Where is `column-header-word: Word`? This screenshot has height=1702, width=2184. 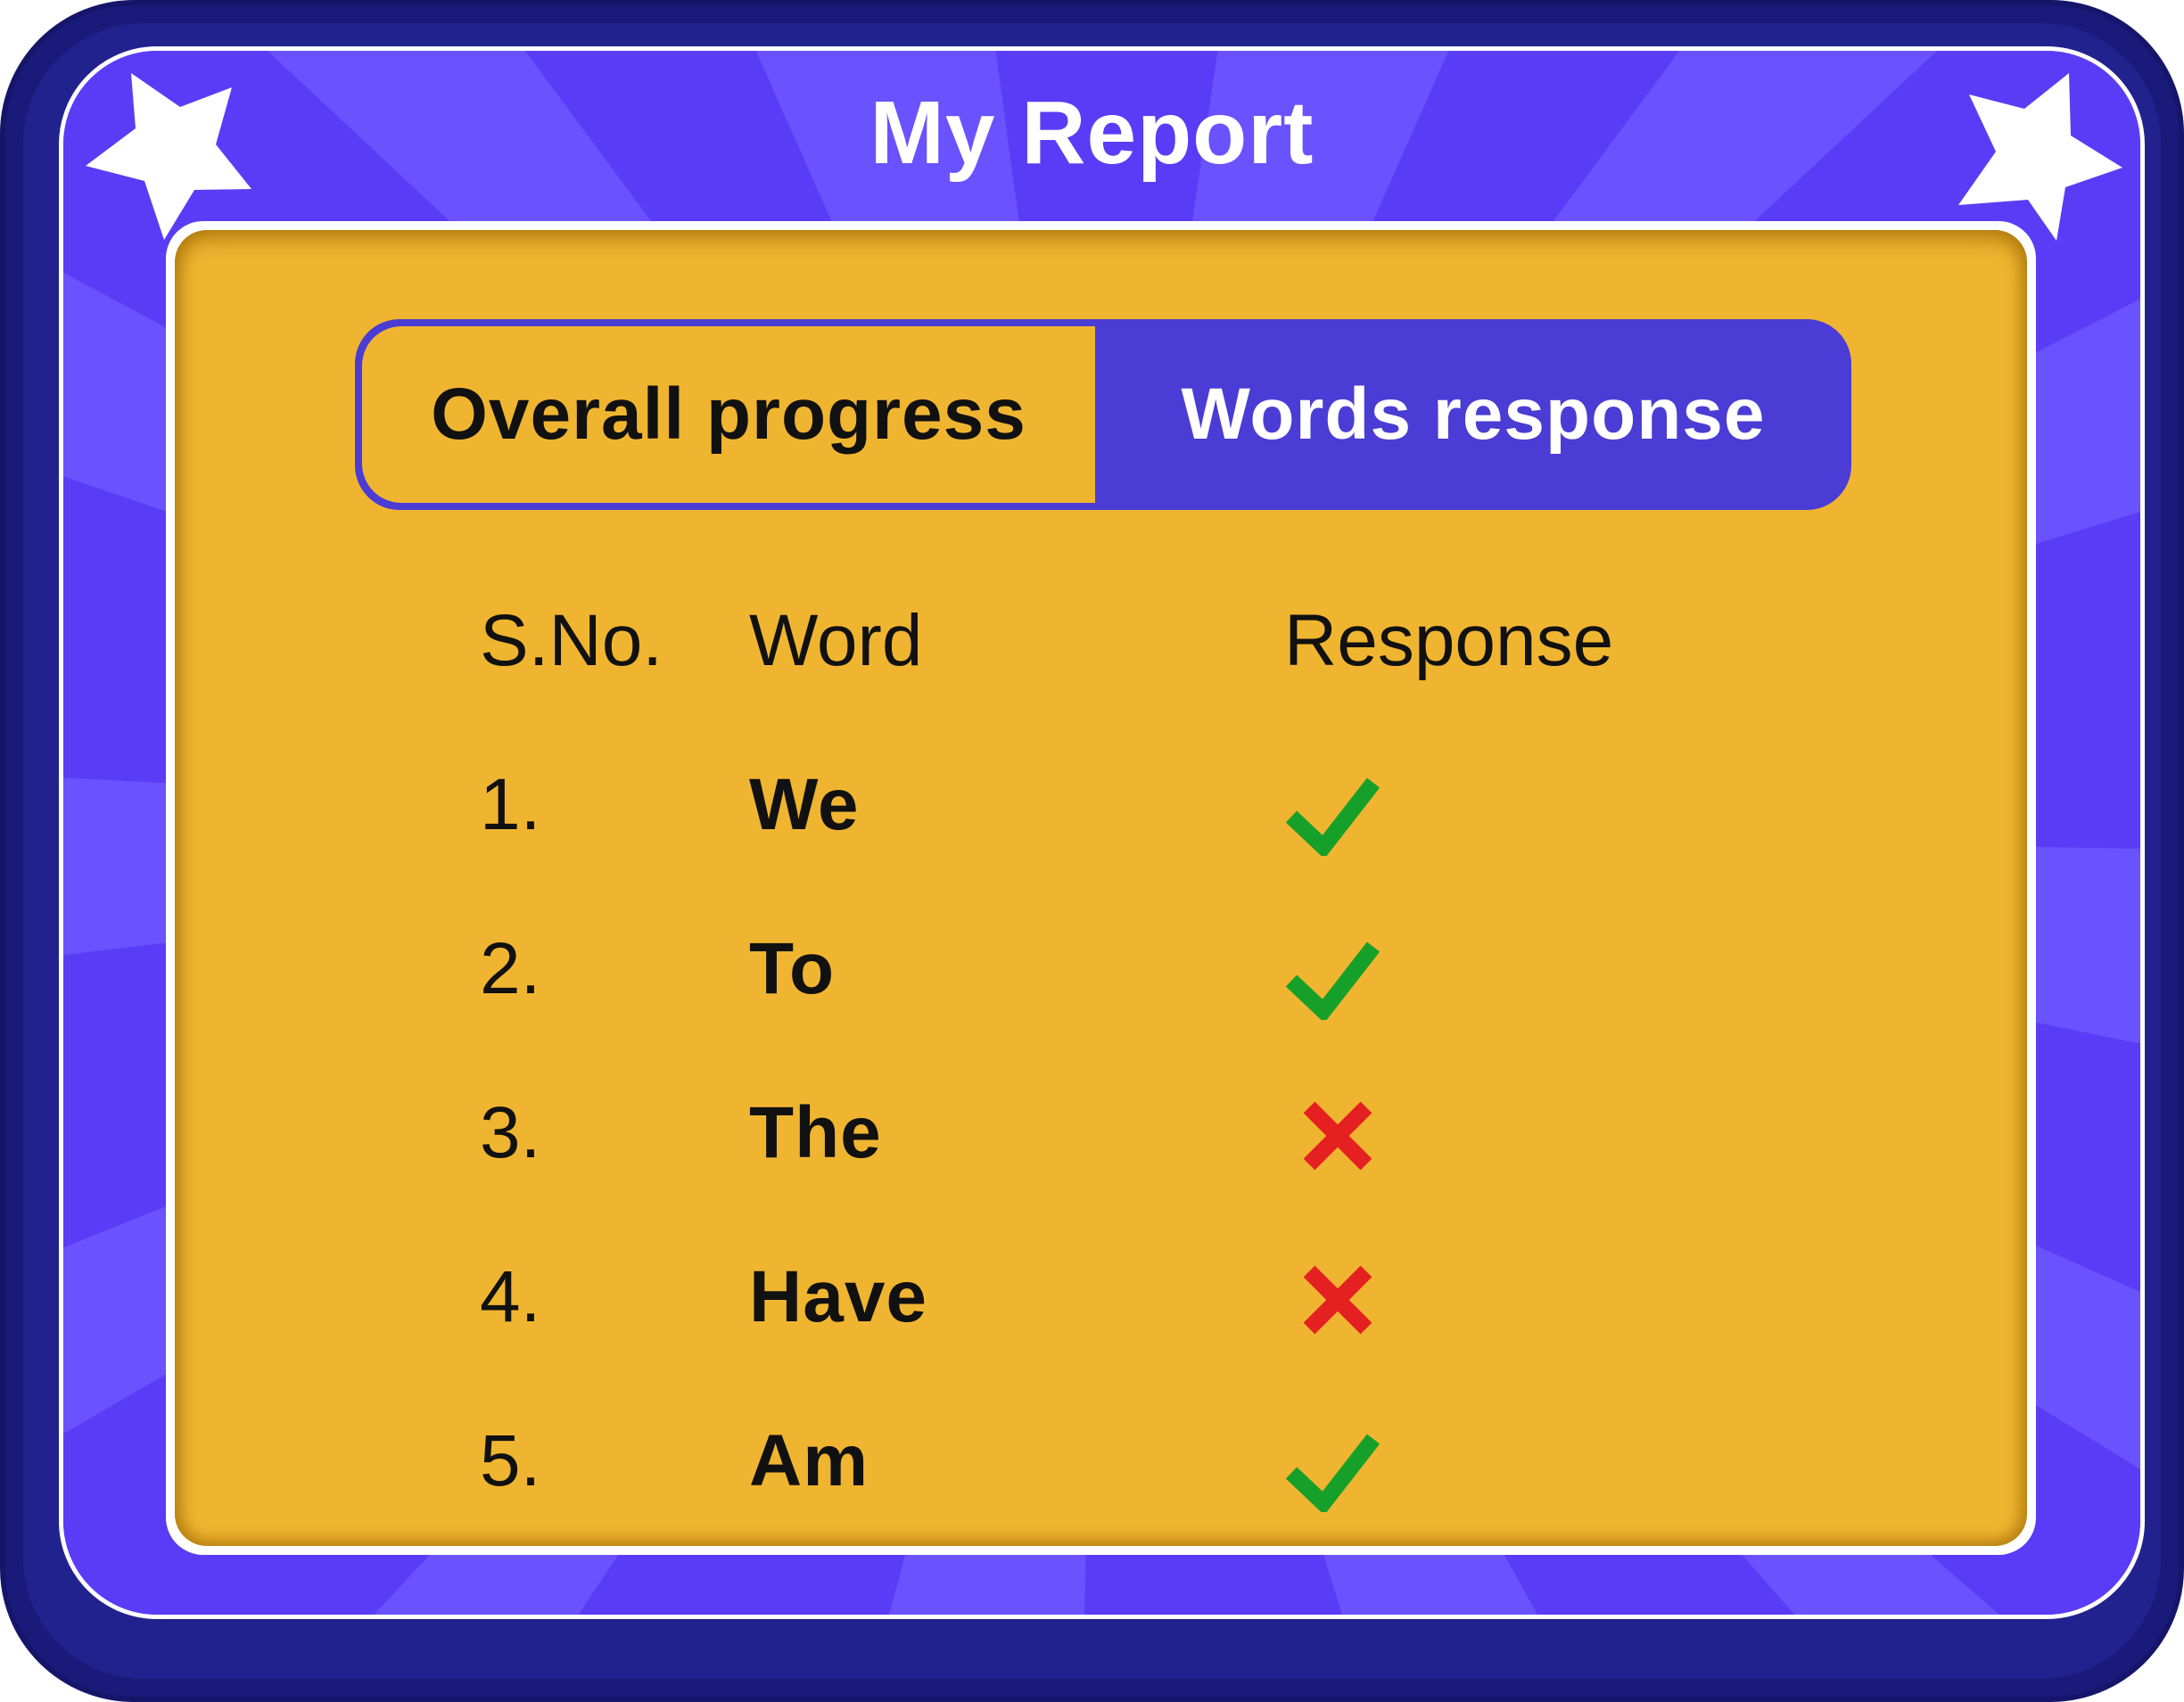 column-header-word: Word is located at coordinates (836, 641).